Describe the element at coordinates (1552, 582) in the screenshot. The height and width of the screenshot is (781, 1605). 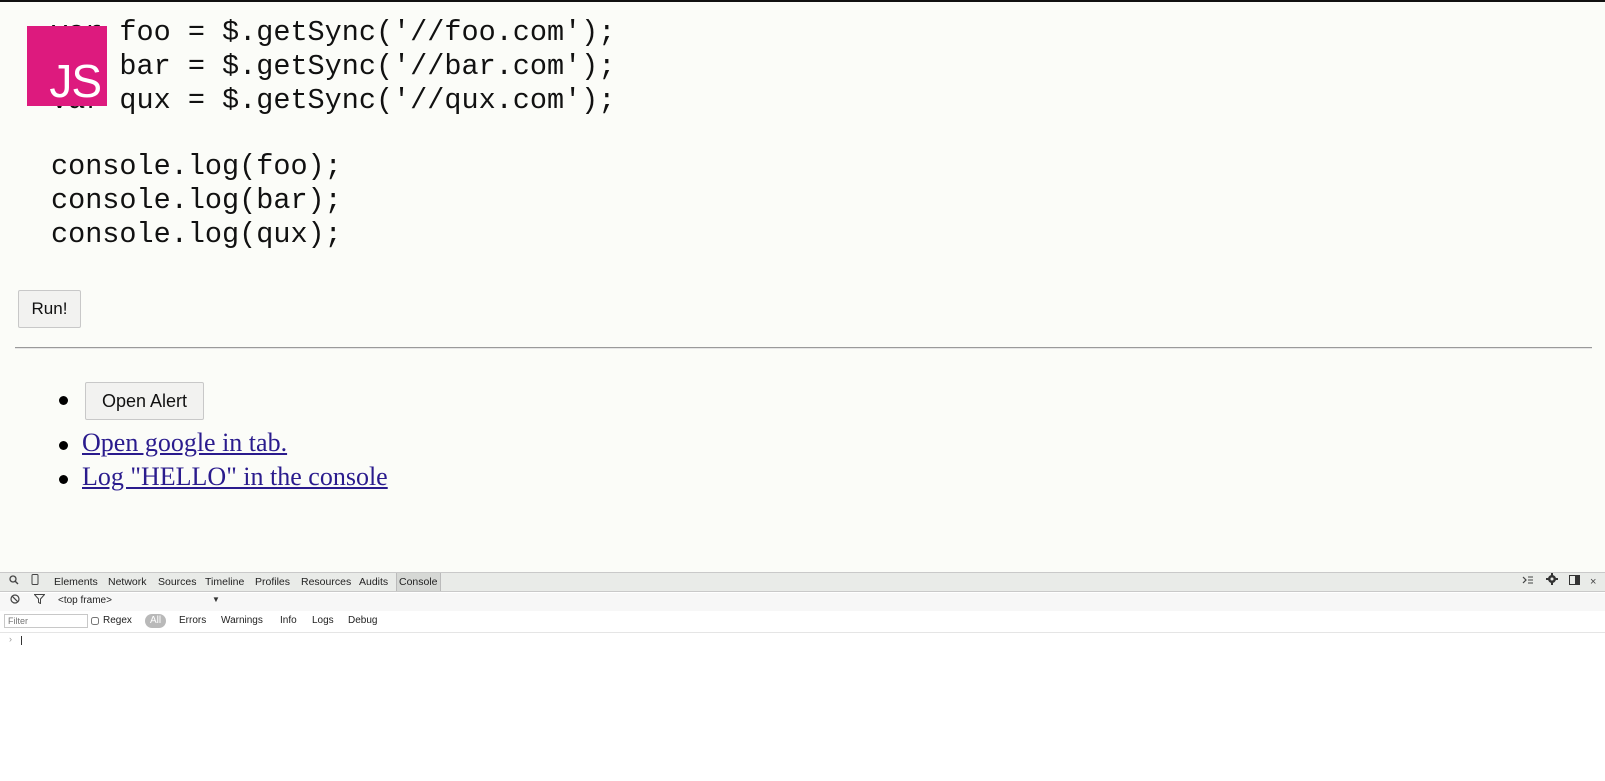
I see `gear-icon` at that location.